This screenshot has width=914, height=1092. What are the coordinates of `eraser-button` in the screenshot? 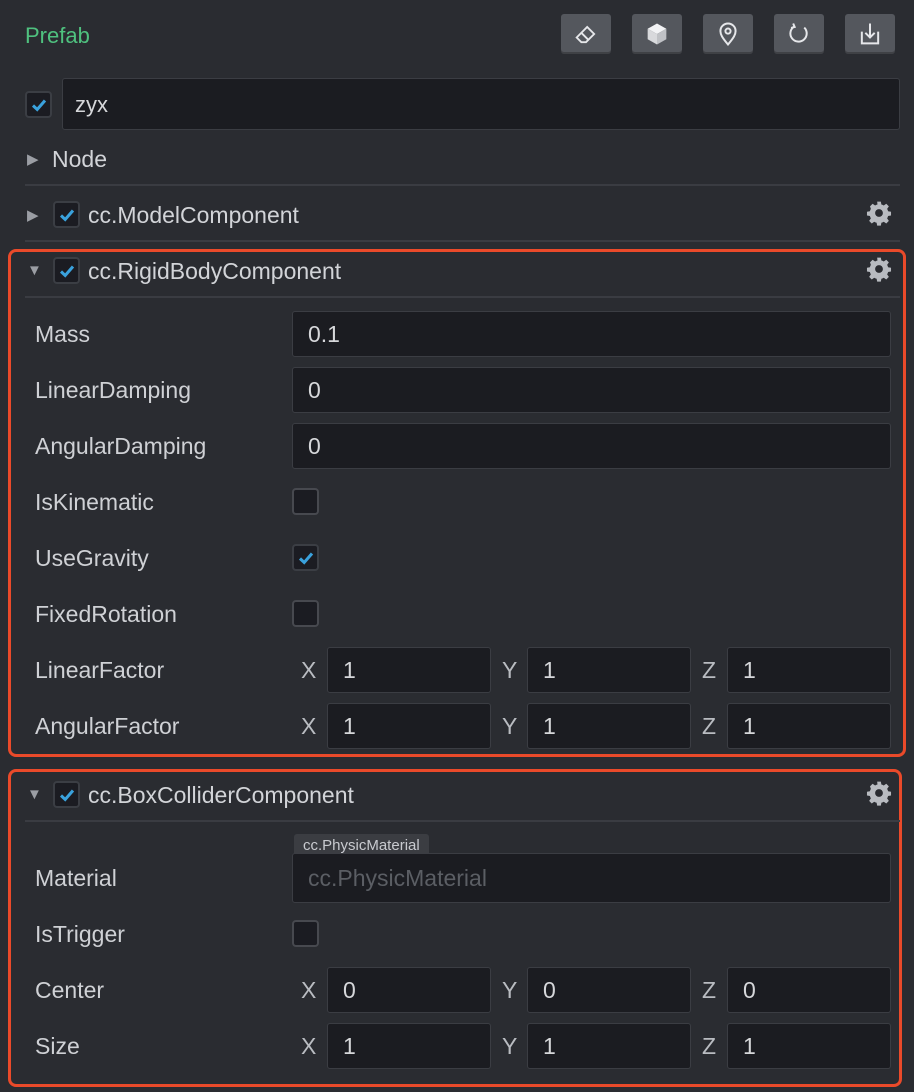 It's located at (586, 34).